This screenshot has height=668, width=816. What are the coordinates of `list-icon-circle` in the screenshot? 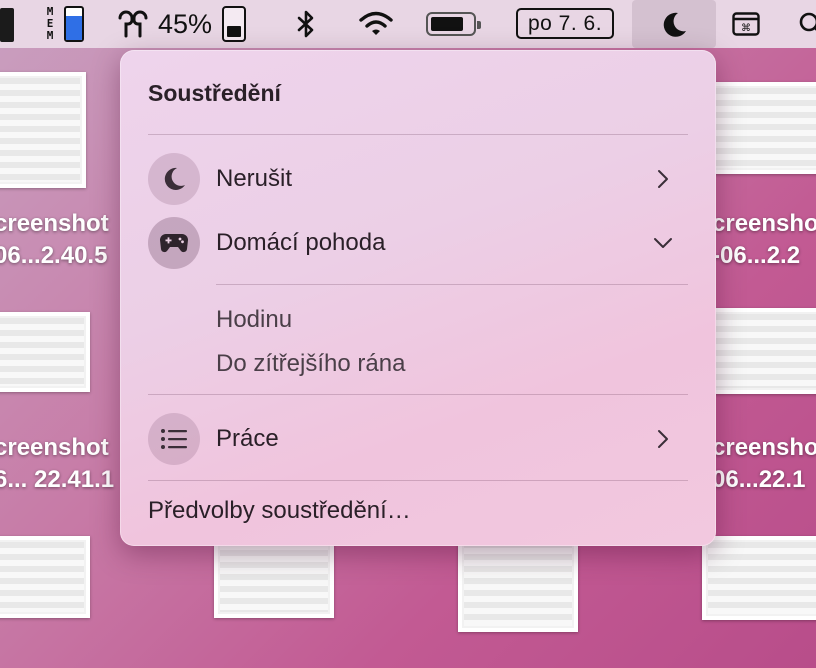 It's located at (174, 439).